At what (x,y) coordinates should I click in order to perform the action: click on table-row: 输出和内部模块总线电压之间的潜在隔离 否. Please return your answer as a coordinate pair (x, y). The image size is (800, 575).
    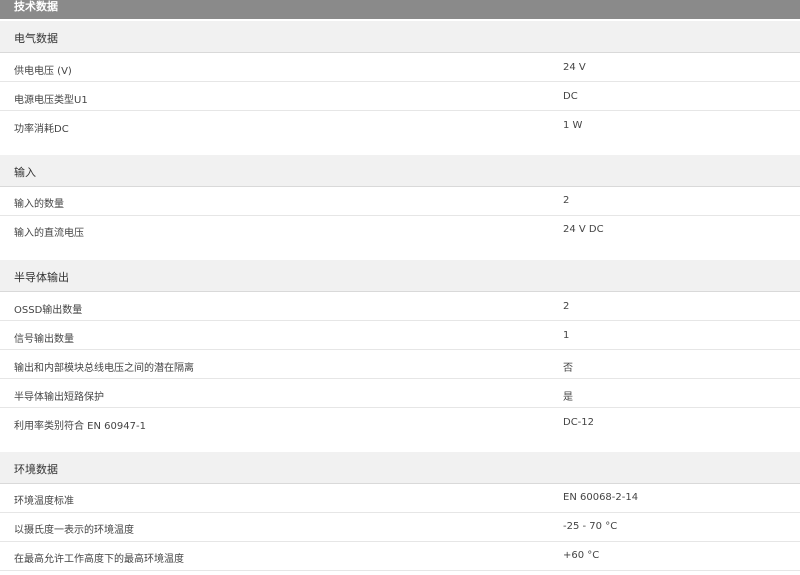
    Looking at the image, I should click on (400, 364).